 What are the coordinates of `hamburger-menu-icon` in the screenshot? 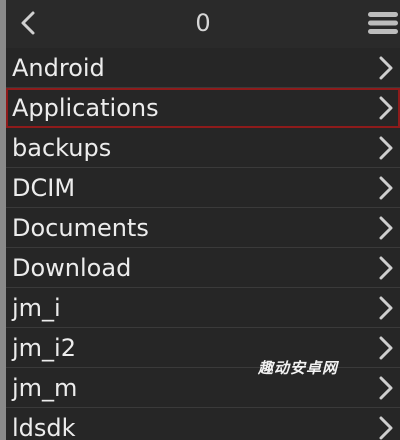 It's located at (383, 23).